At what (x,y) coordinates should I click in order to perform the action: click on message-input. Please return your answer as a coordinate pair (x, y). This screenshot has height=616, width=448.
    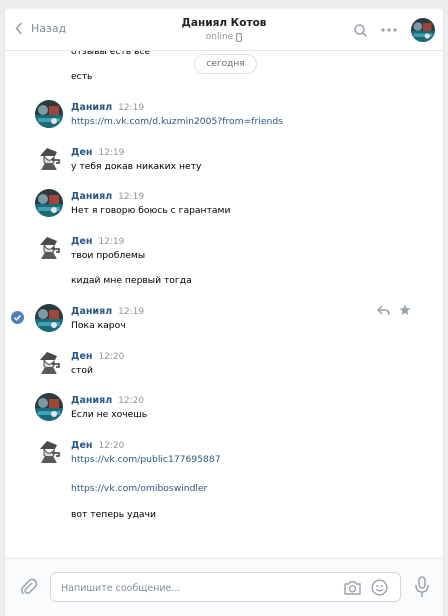
    Looking at the image, I should click on (196, 588).